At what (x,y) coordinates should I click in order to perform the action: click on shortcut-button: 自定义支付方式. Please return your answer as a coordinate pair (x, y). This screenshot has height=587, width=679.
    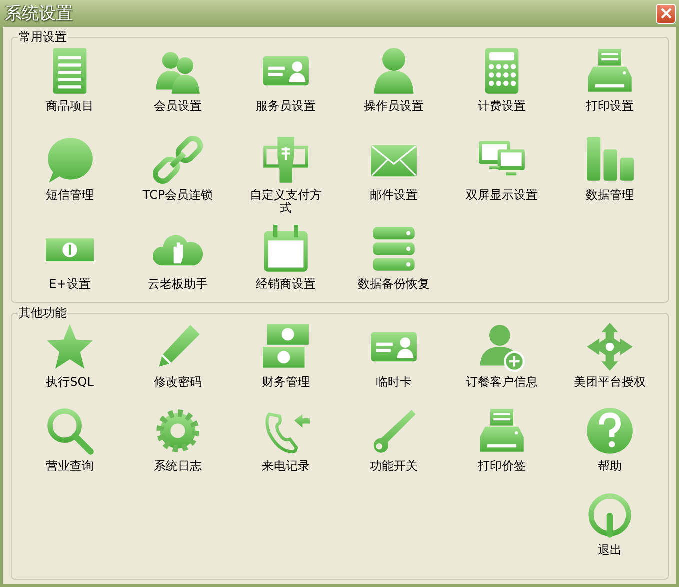
    Looking at the image, I should click on (286, 179).